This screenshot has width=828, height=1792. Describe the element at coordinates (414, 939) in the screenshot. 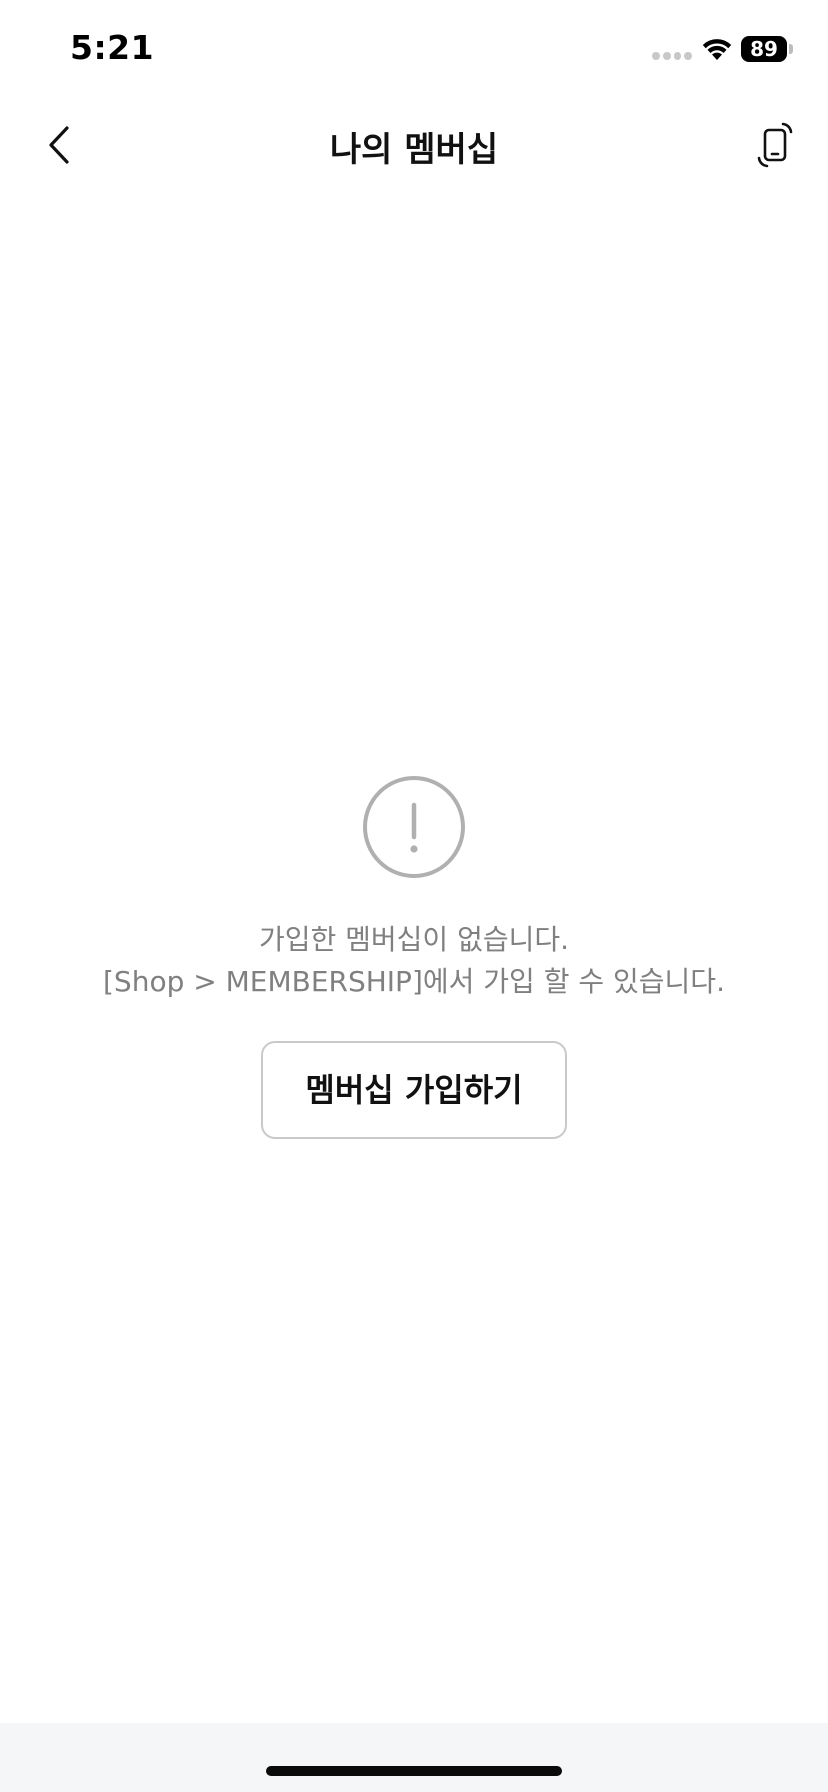

I see `empty-message-line1: 가입한 멤버십이 없습니다.` at that location.